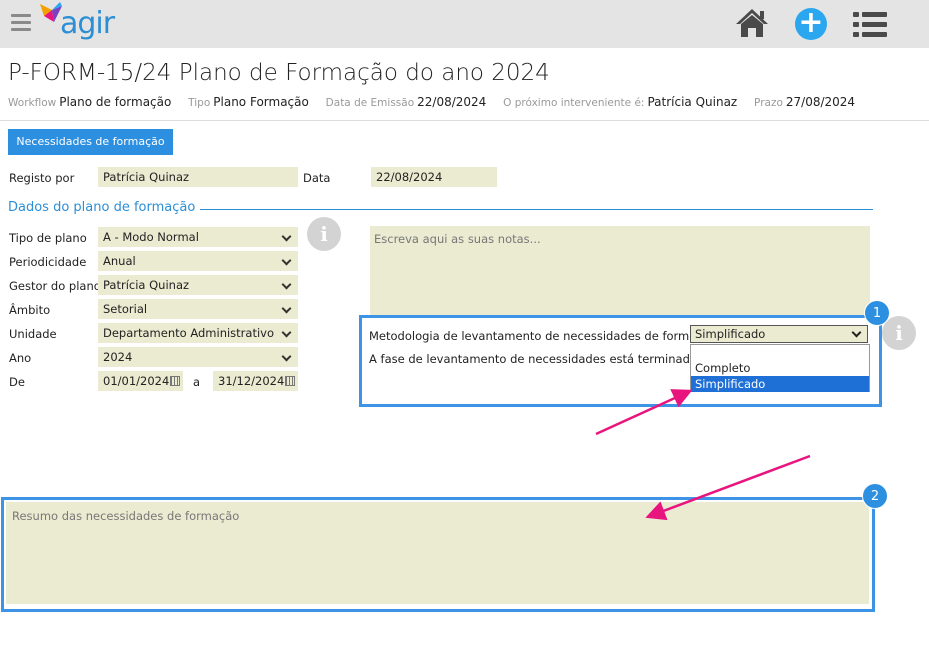  What do you see at coordinates (644, 412) in the screenshot?
I see `arrow-to-dropdown` at bounding box center [644, 412].